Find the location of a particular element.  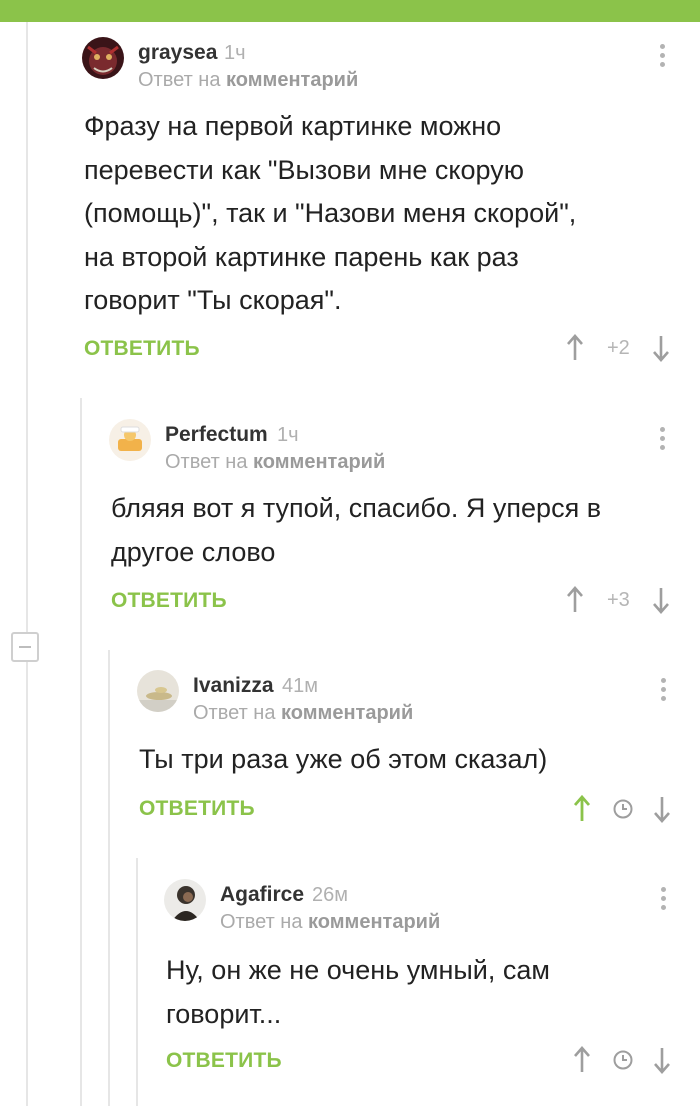

minus-icon is located at coordinates (25, 647).